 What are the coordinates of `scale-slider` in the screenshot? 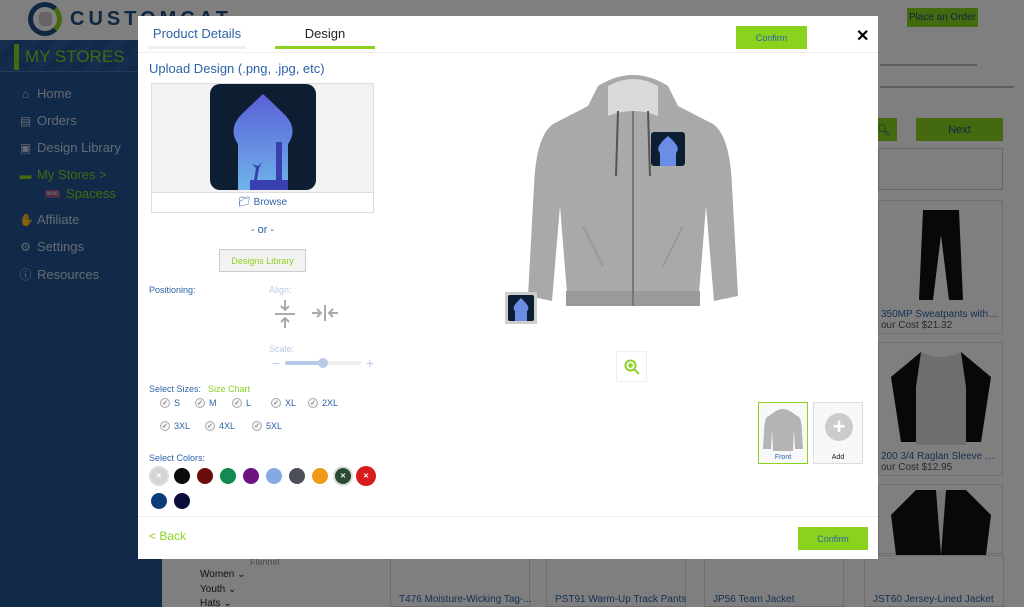 It's located at (323, 363).